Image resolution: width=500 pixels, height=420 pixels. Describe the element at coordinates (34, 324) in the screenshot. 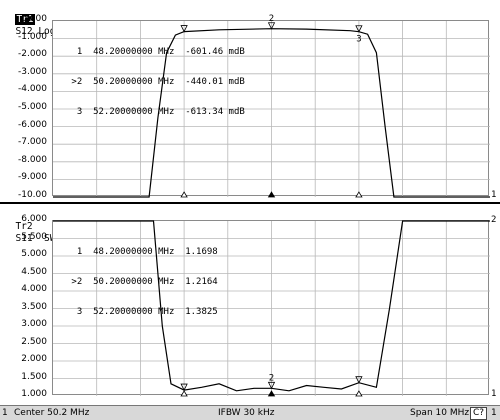

I see `y-tick-label: 3.000` at that location.